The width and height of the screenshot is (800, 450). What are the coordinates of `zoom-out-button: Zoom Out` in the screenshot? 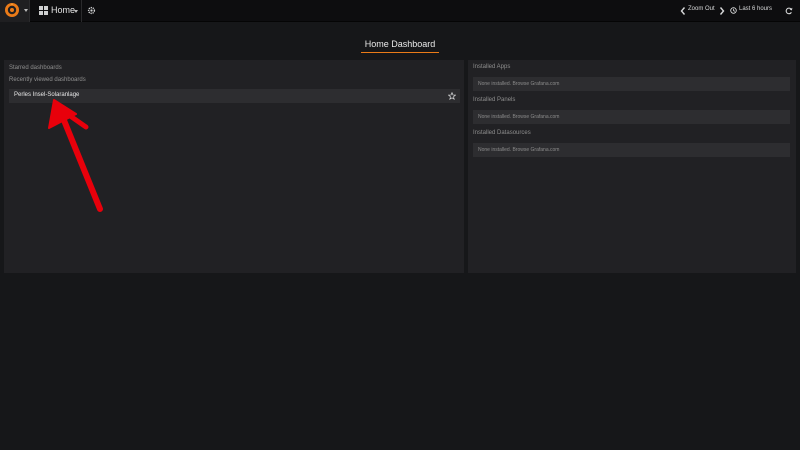 It's located at (703, 11).